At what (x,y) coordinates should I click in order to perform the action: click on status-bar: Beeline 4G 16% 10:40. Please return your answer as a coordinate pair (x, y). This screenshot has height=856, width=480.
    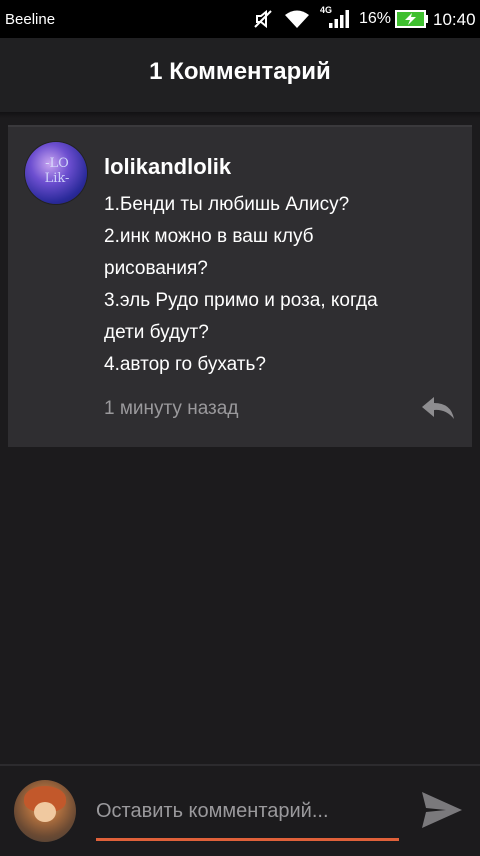
    Looking at the image, I should click on (240, 19).